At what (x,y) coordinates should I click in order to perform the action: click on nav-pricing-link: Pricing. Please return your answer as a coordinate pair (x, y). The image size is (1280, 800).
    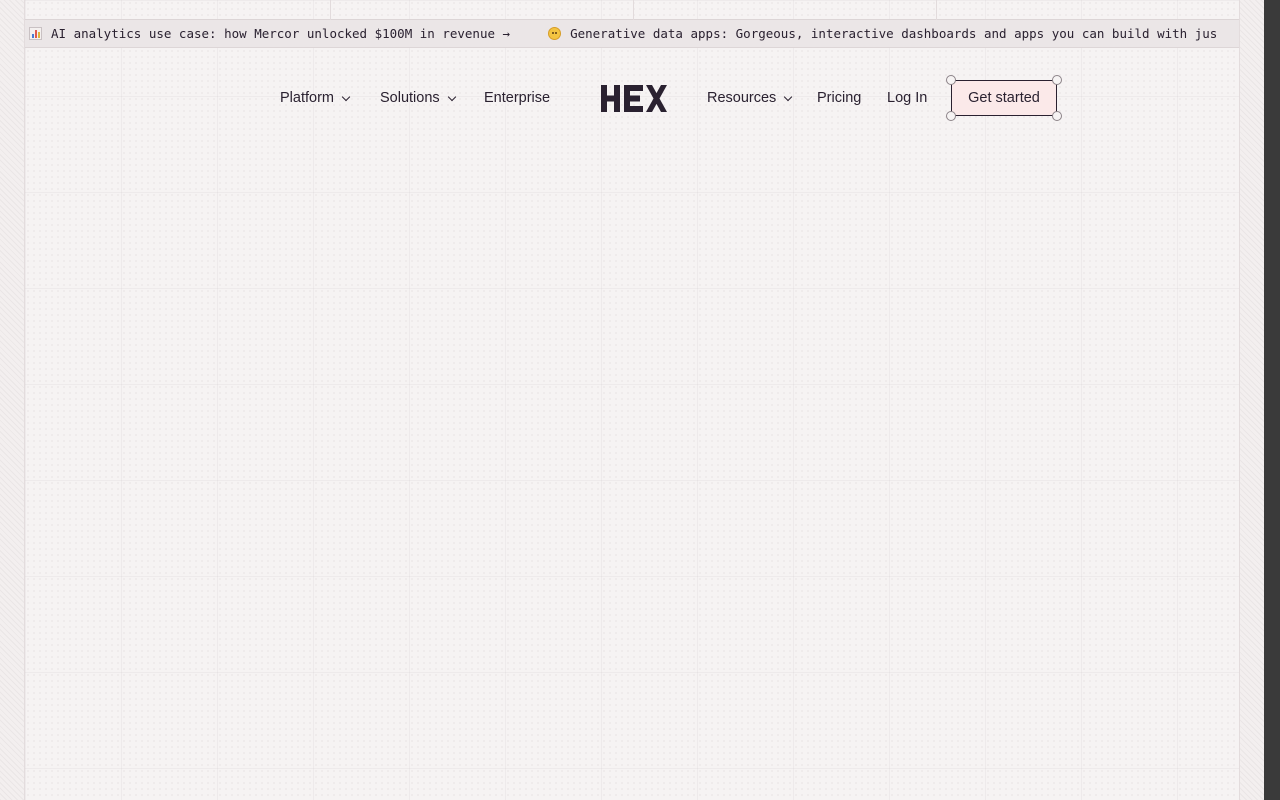
    Looking at the image, I should click on (839, 98).